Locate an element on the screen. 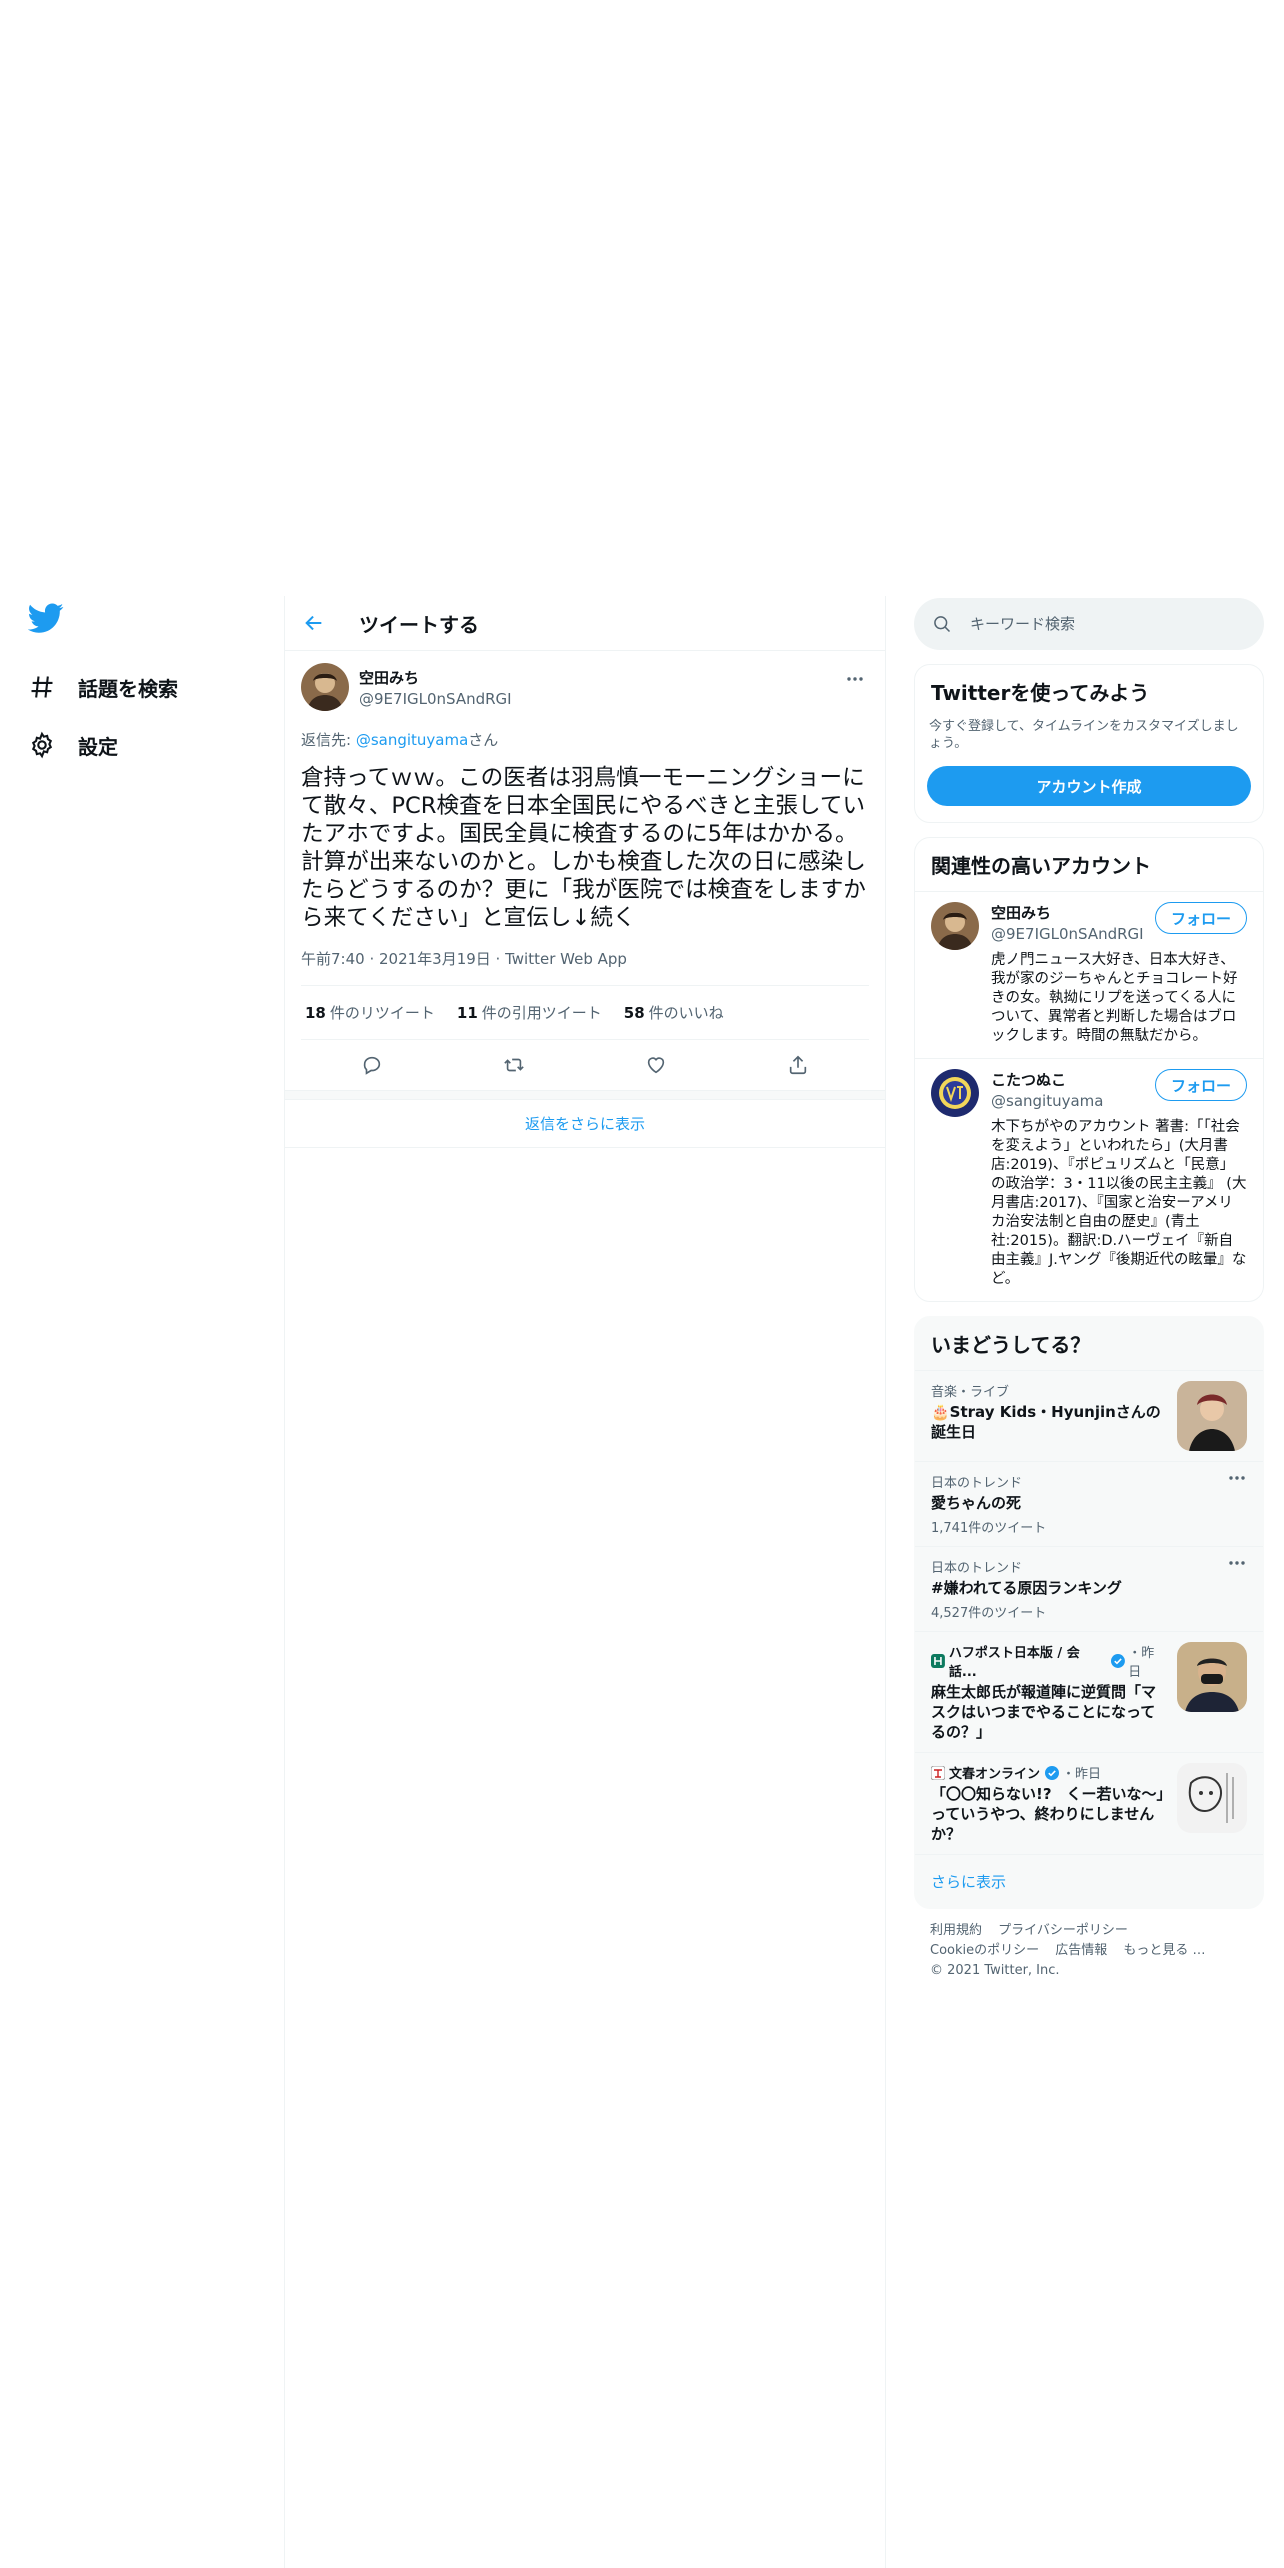 The width and height of the screenshot is (1284, 2568). trend-item: 日本のトレンド 愛ちゃんの死 1,741件のツイート is located at coordinates (1089, 1503).